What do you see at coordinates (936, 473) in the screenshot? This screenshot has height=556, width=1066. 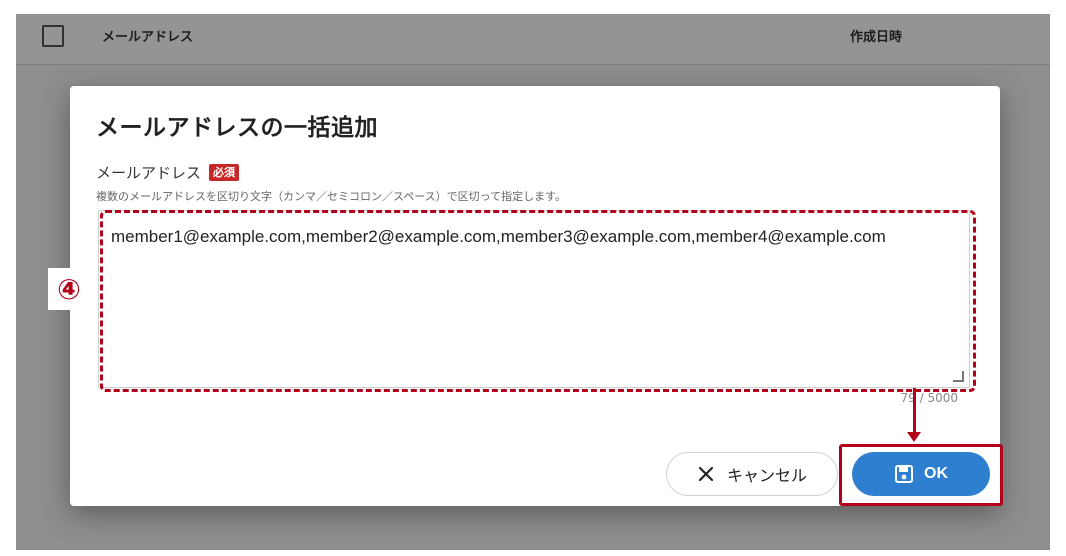 I see `ok-button-label: OK` at bounding box center [936, 473].